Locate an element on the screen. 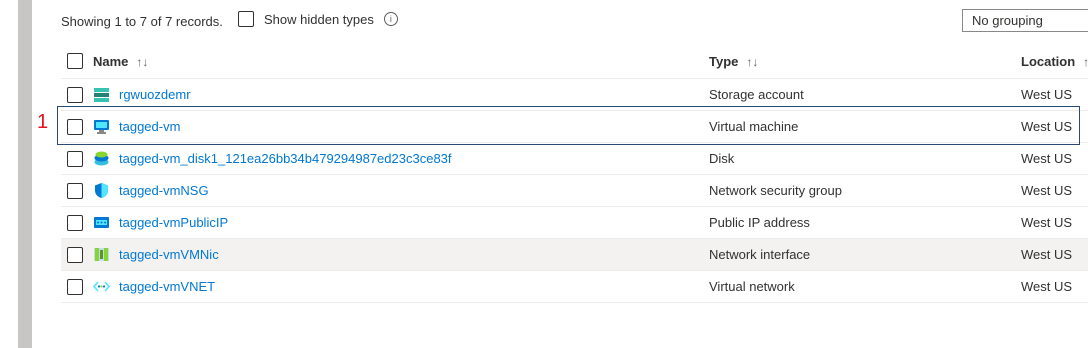 The image size is (1088, 348). column-header-location: Location ↑ is located at coordinates (1054, 61).